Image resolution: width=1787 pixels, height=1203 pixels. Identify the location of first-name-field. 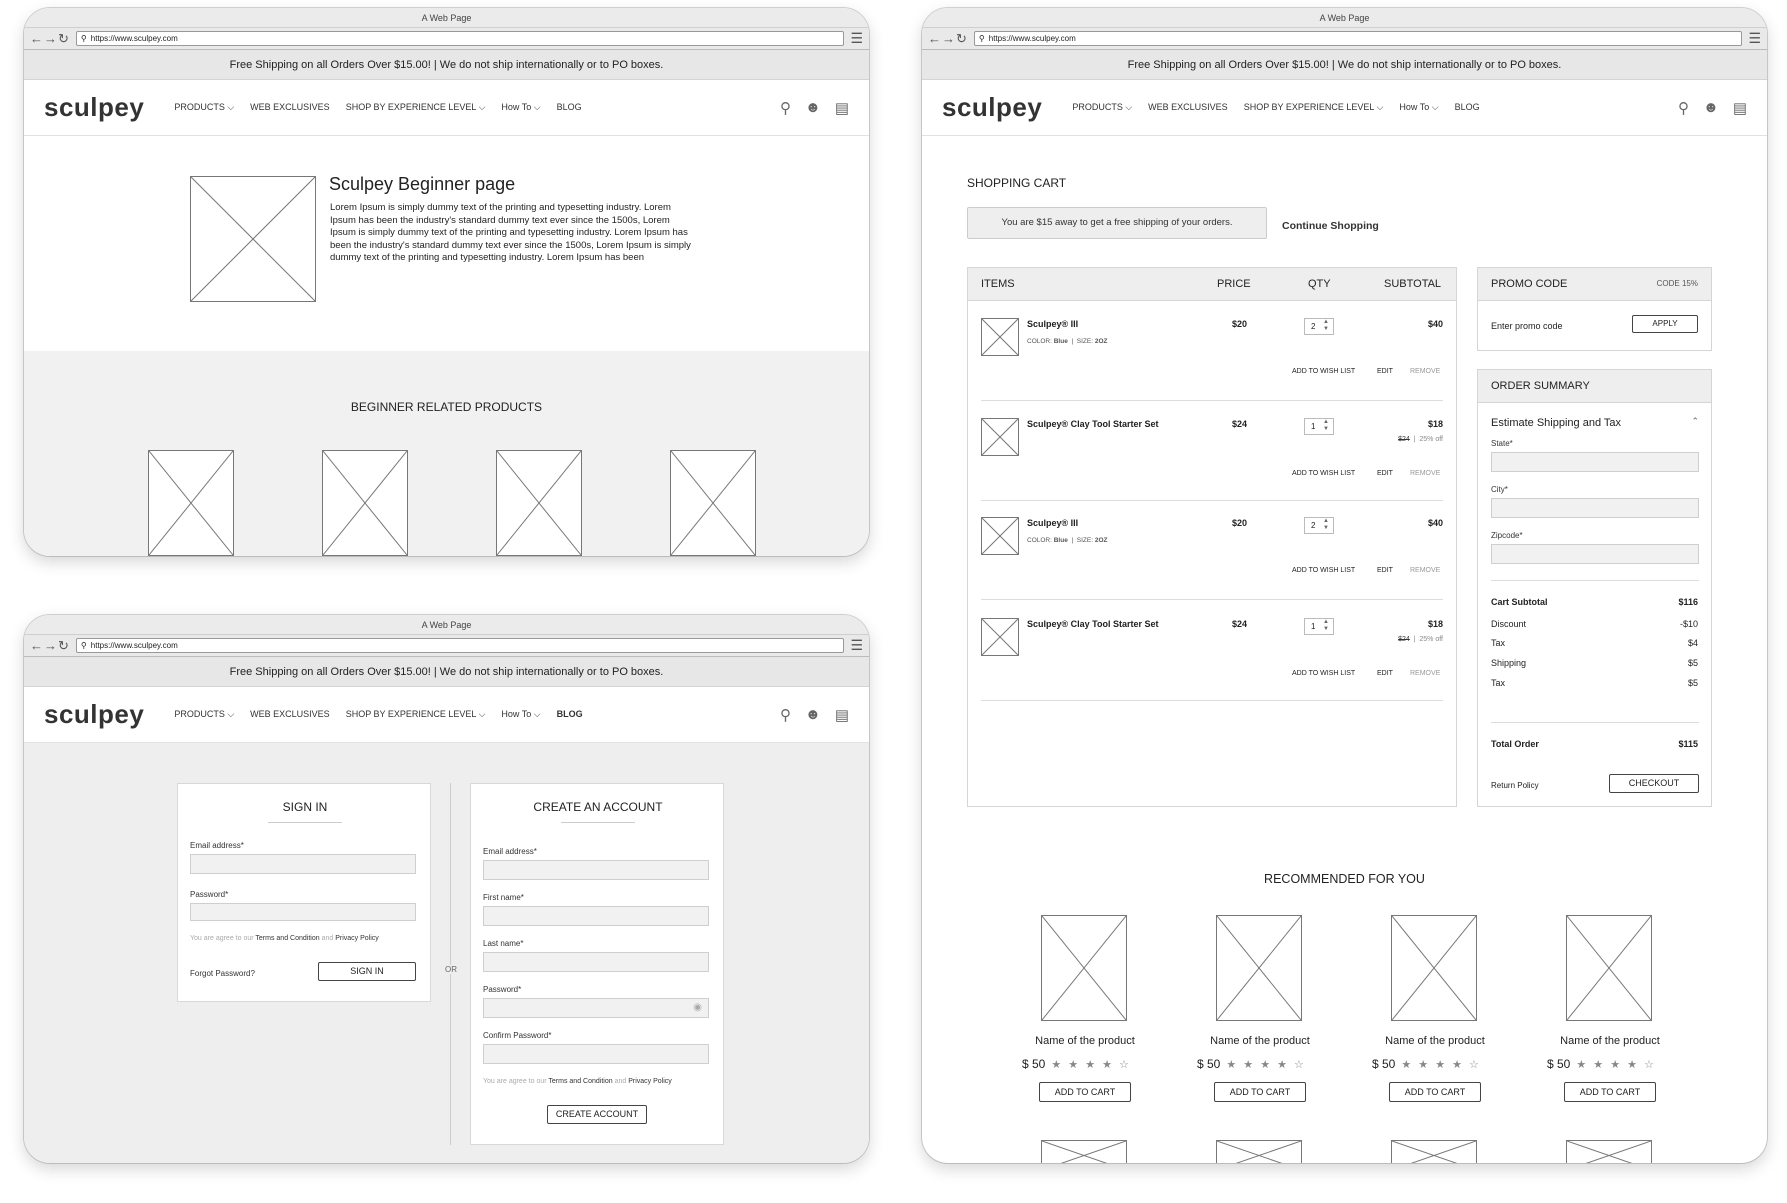
(596, 916).